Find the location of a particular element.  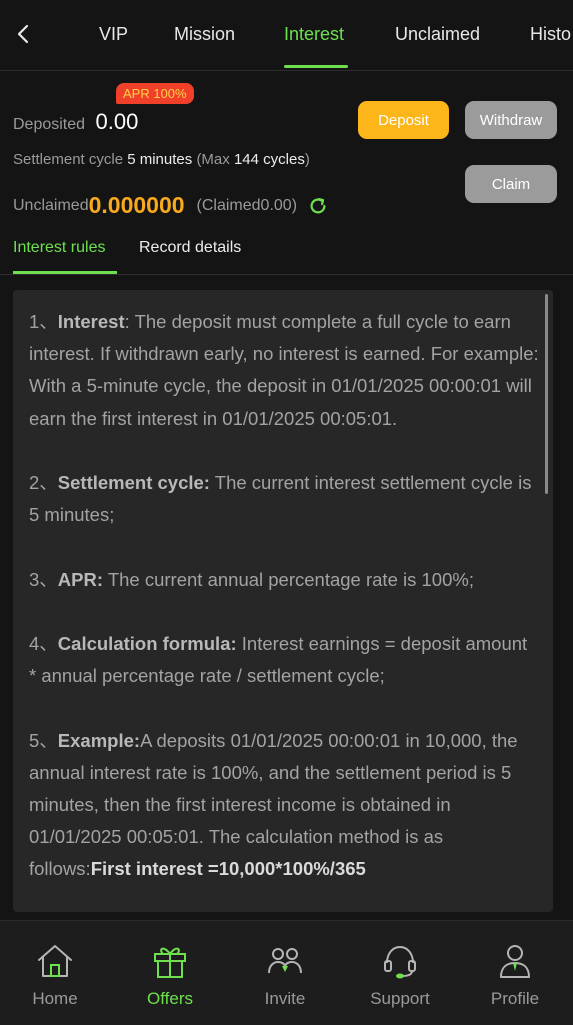

nav-profile-label: Profile is located at coordinates (515, 998).